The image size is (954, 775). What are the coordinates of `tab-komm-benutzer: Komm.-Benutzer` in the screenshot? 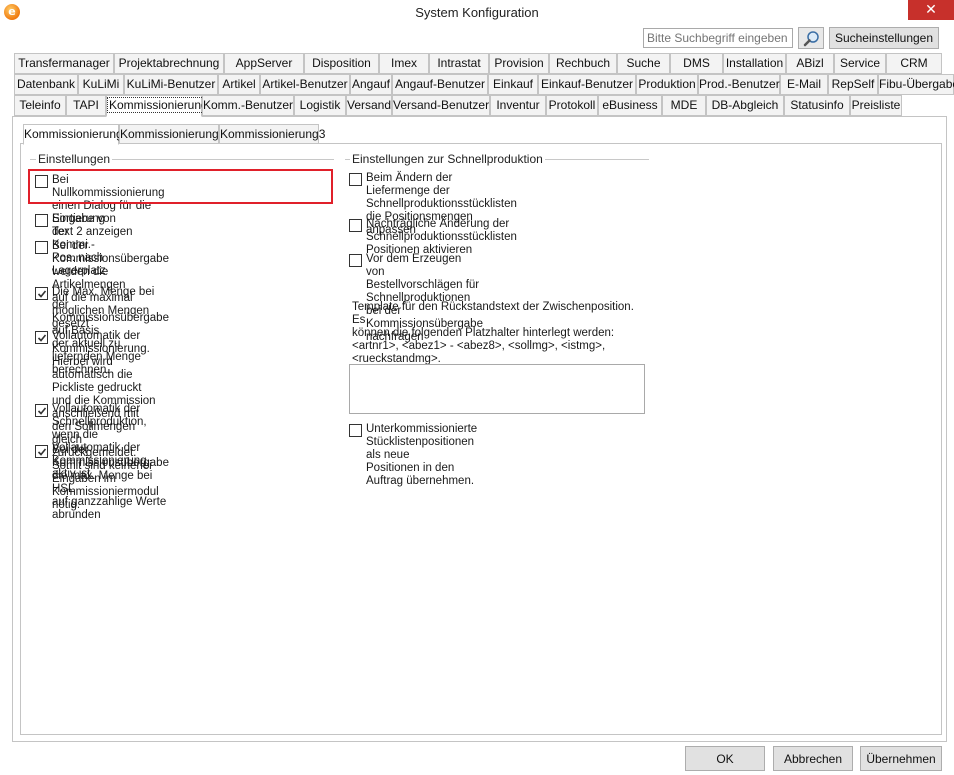 It's located at (248, 105).